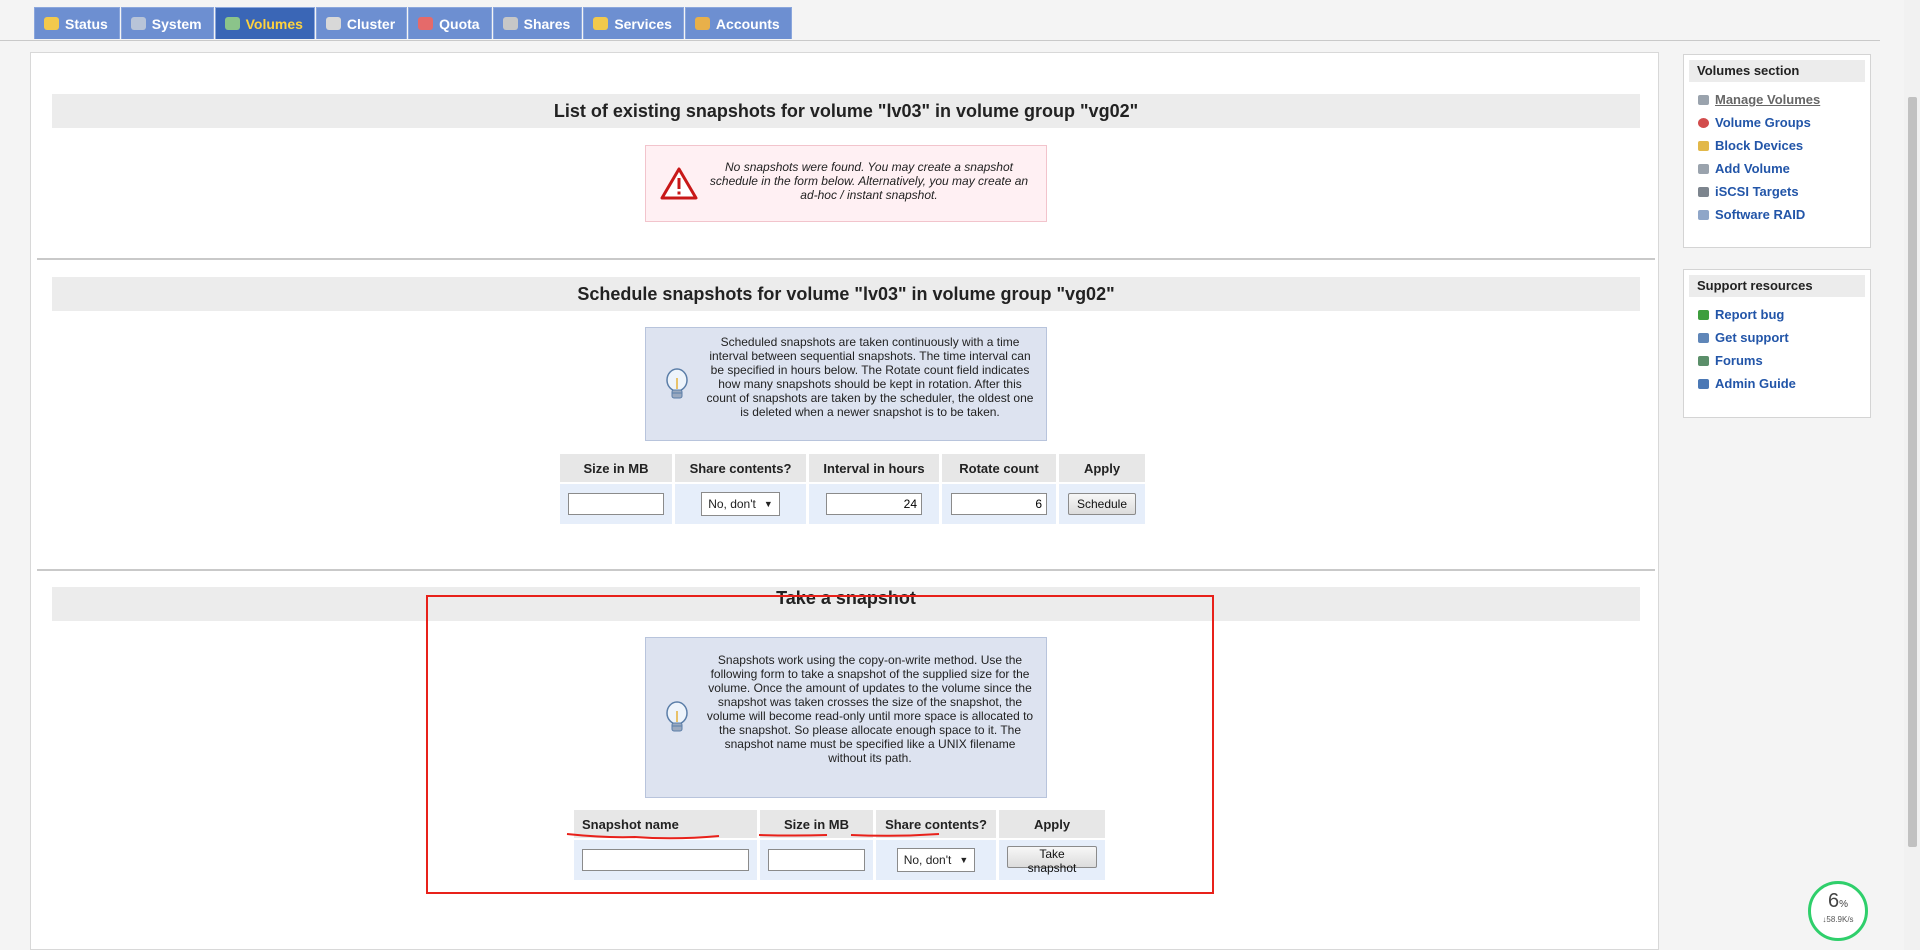  Describe the element at coordinates (1777, 71) in the screenshot. I see `volumes-section-title: Volumes section` at that location.